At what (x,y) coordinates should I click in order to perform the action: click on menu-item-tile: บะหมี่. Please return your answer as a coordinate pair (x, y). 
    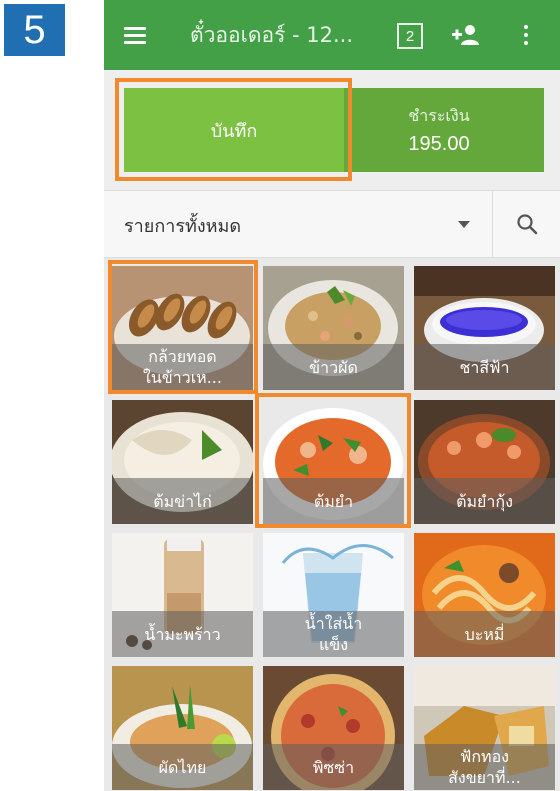
    Looking at the image, I should click on (484, 595).